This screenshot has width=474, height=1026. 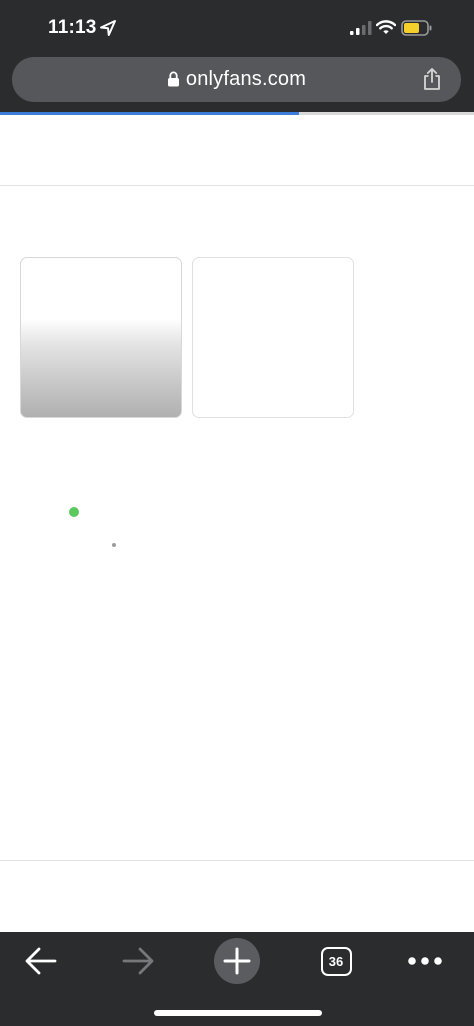 I want to click on new-tab-plus-icon, so click(x=237, y=961).